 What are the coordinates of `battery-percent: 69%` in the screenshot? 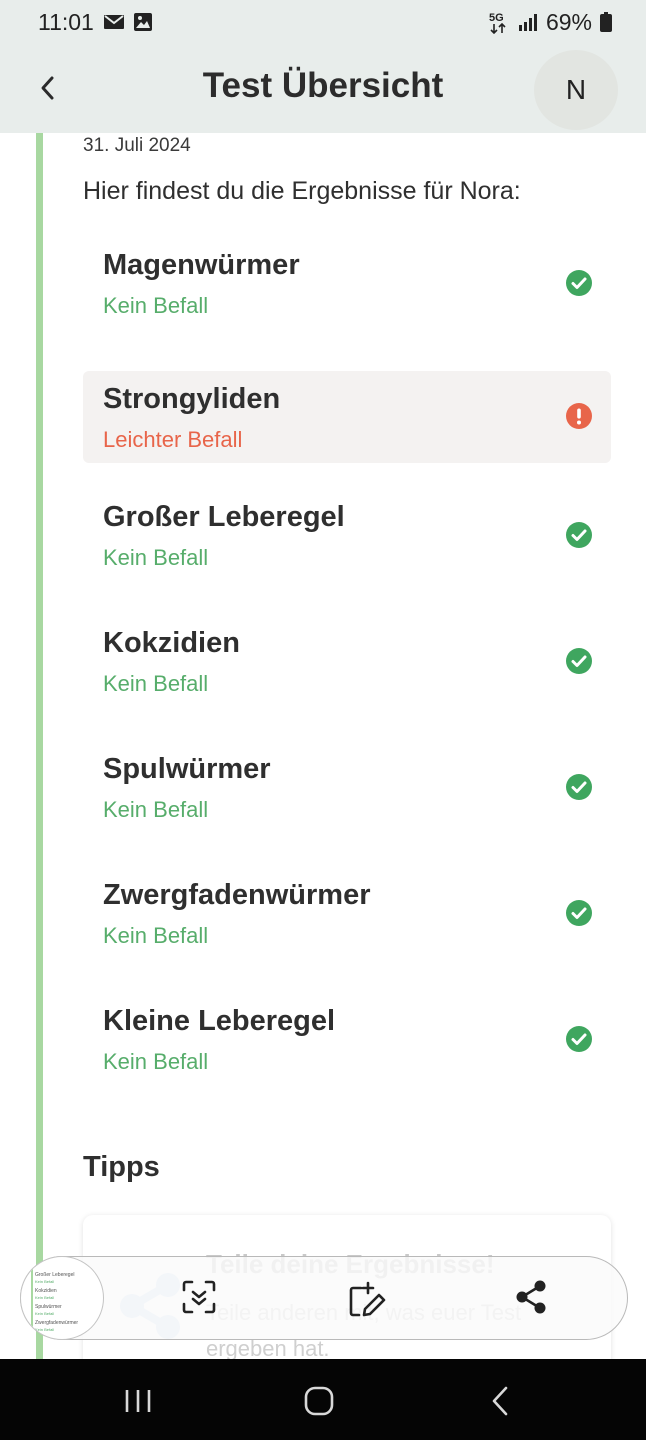 It's located at (568, 21).